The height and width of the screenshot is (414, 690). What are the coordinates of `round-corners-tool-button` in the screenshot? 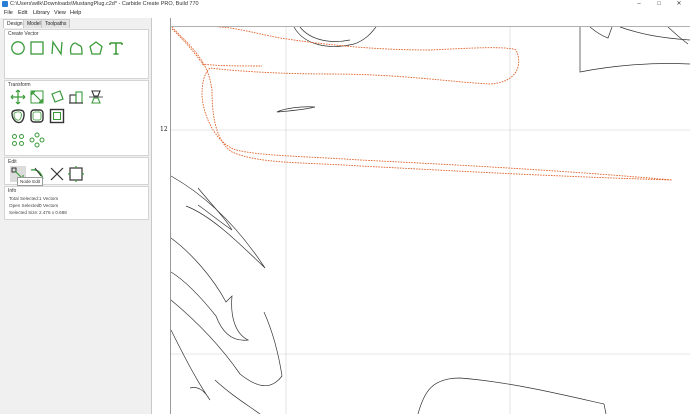 It's located at (37, 116).